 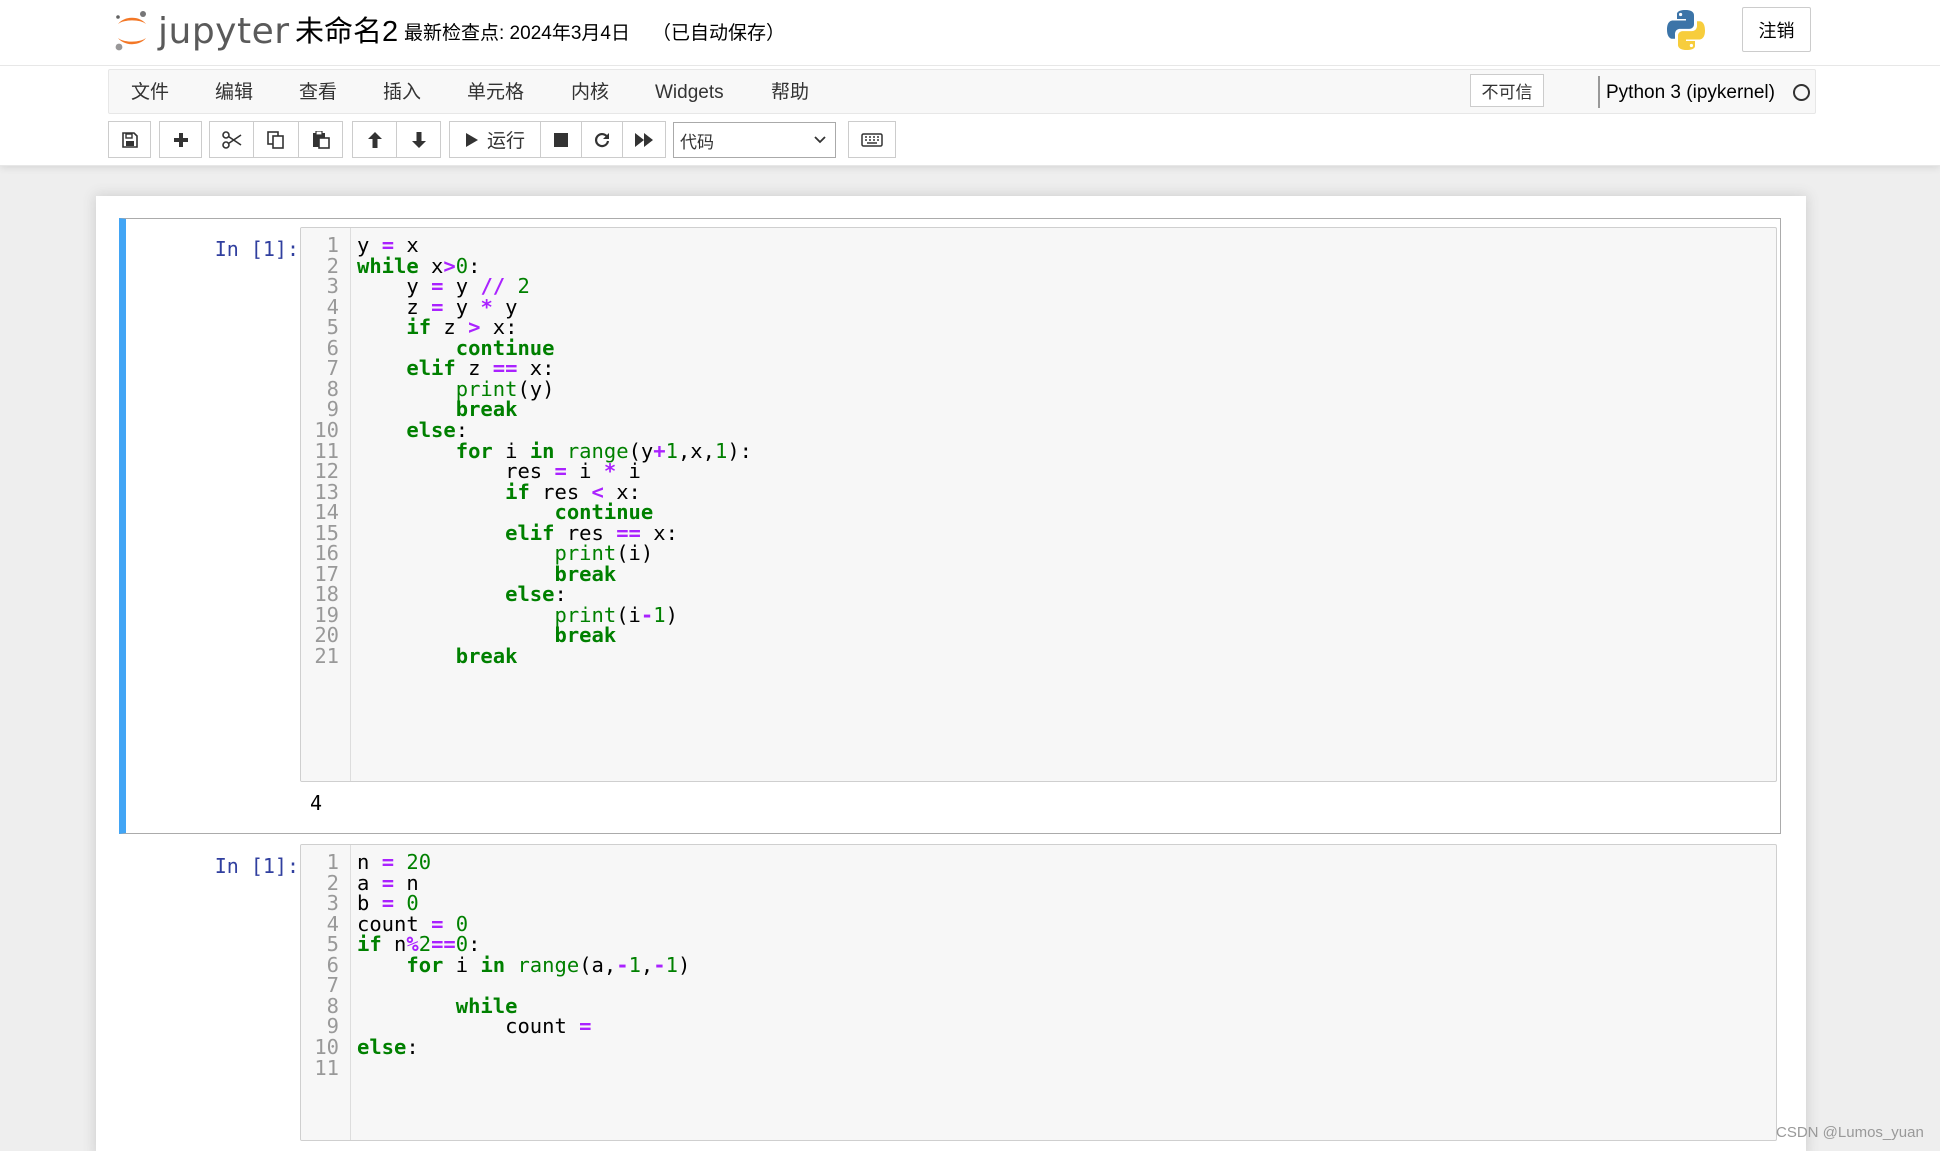 What do you see at coordinates (697, 142) in the screenshot?
I see `cell-type-value: 代码` at bounding box center [697, 142].